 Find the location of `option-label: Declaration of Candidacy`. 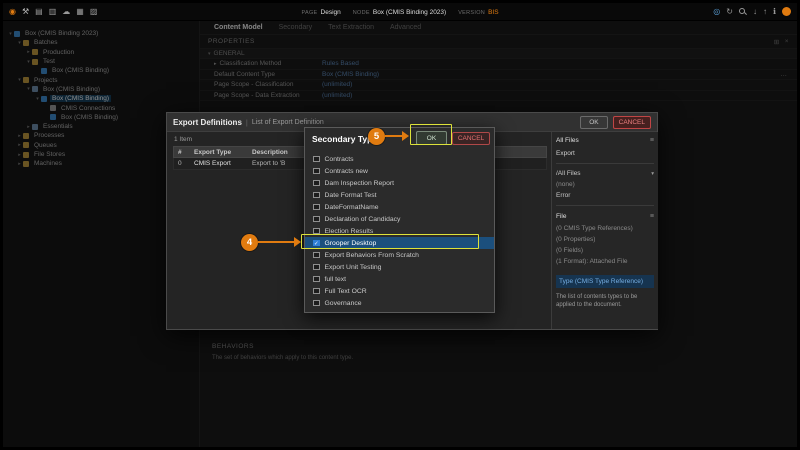

option-label: Declaration of Candidacy is located at coordinates (362, 219).